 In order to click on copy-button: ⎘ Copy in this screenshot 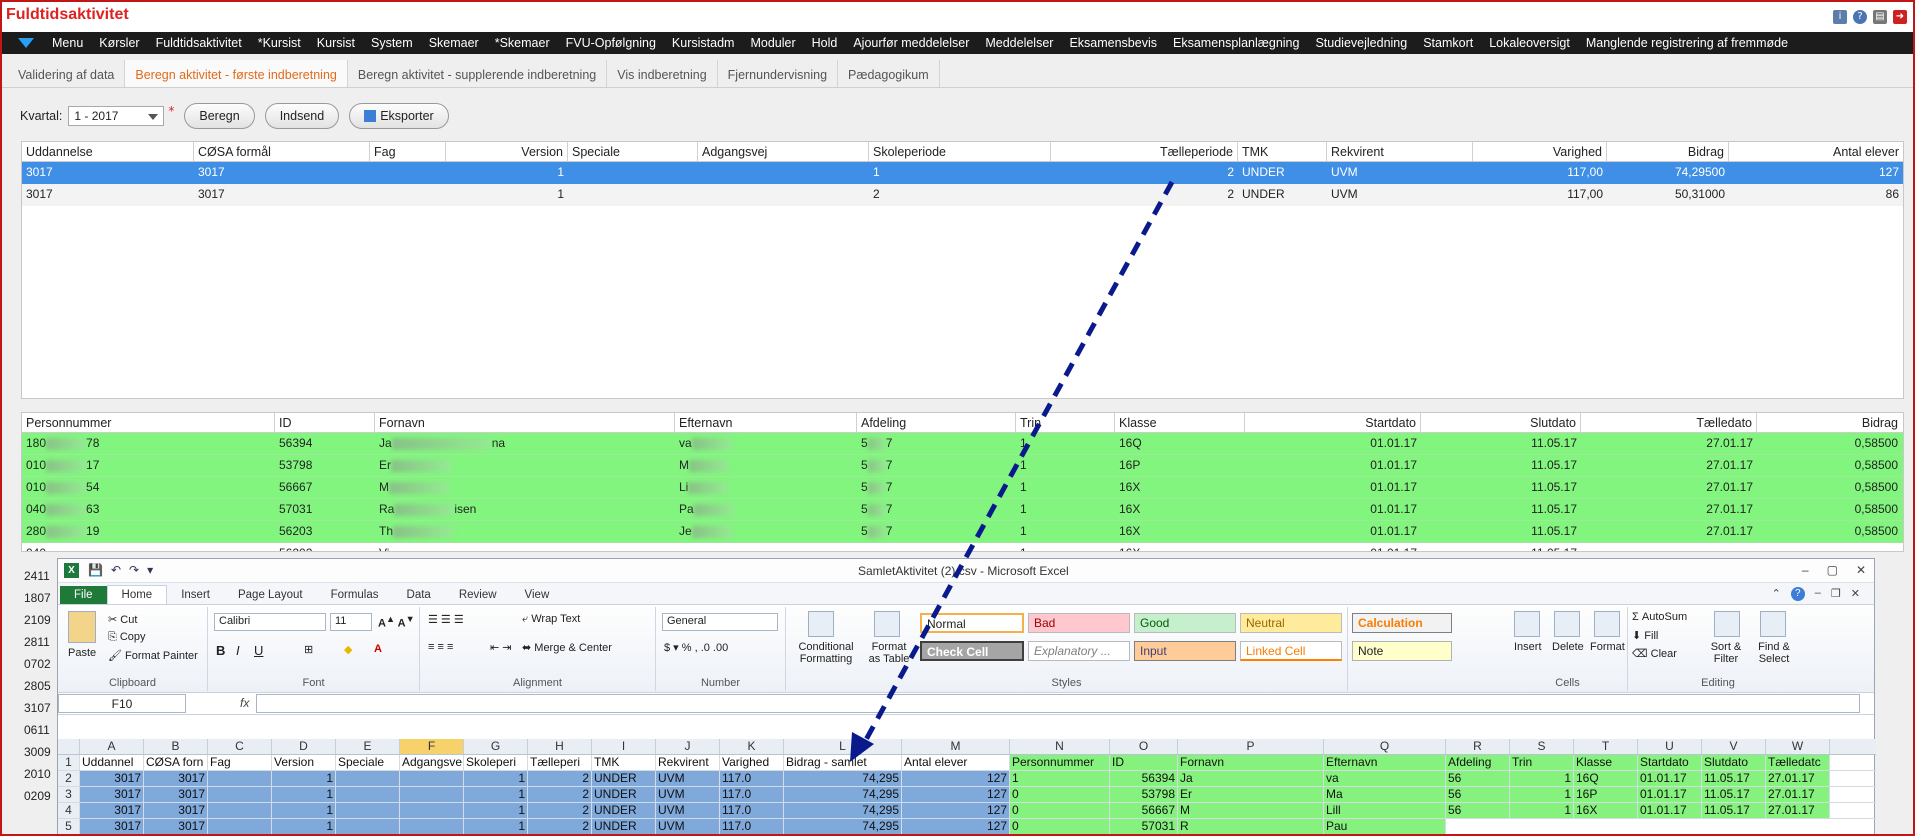, I will do `click(127, 637)`.